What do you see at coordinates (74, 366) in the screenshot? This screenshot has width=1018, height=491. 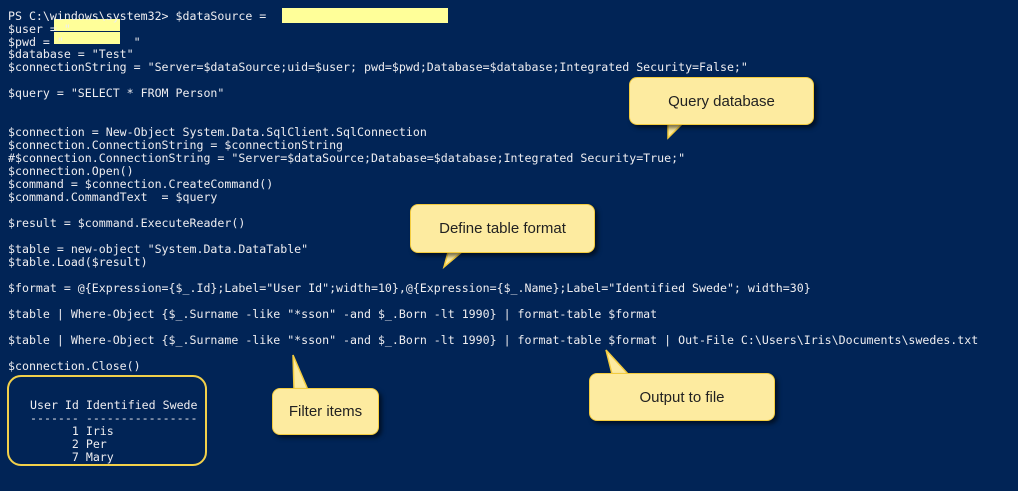 I see `code-line: $connection.Close()` at bounding box center [74, 366].